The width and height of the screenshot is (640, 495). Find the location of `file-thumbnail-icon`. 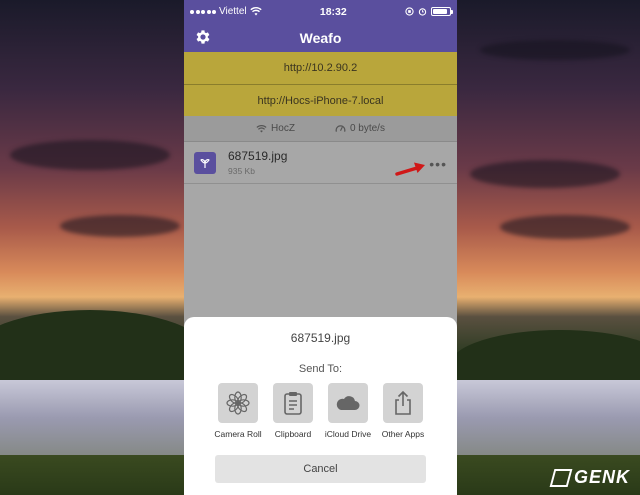

file-thumbnail-icon is located at coordinates (205, 162).